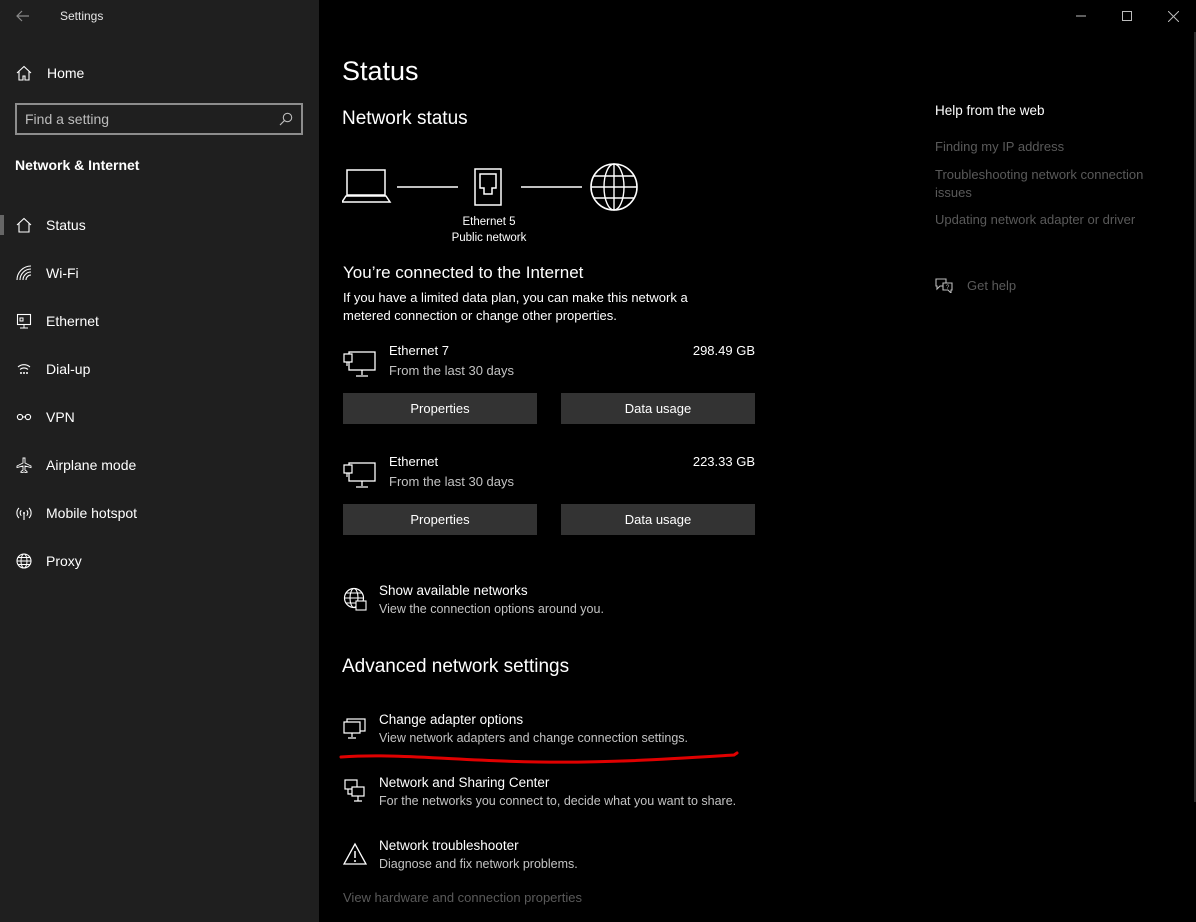  Describe the element at coordinates (24, 273) in the screenshot. I see `wifi-icon` at that location.